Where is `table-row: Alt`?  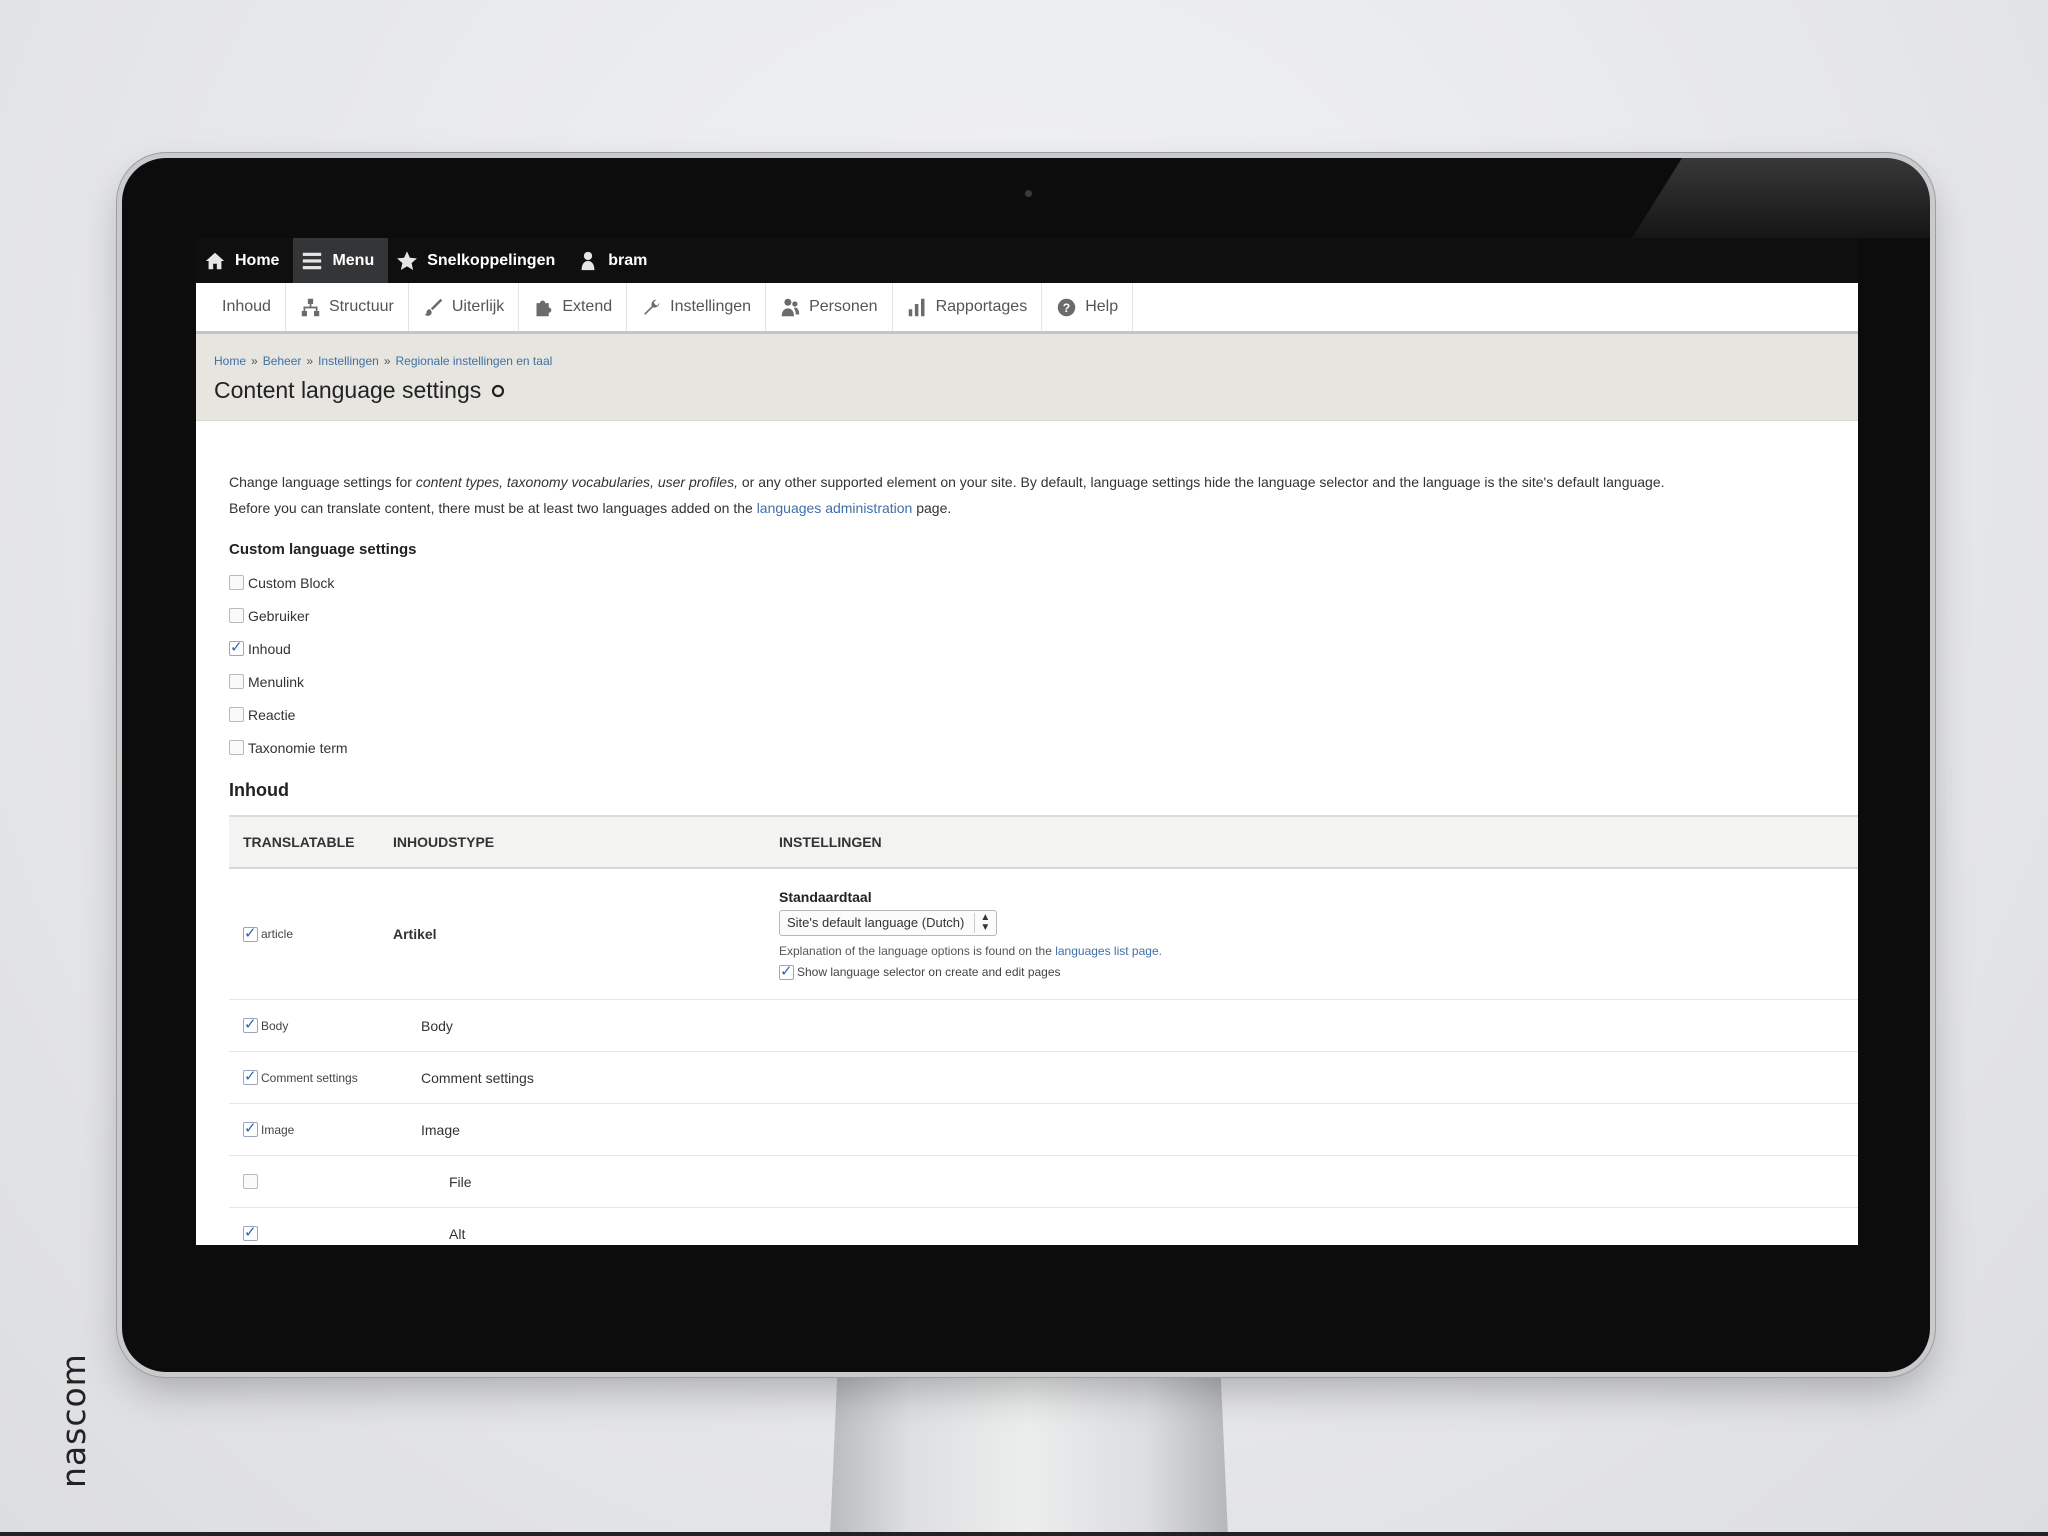 table-row: Alt is located at coordinates (1043, 1226).